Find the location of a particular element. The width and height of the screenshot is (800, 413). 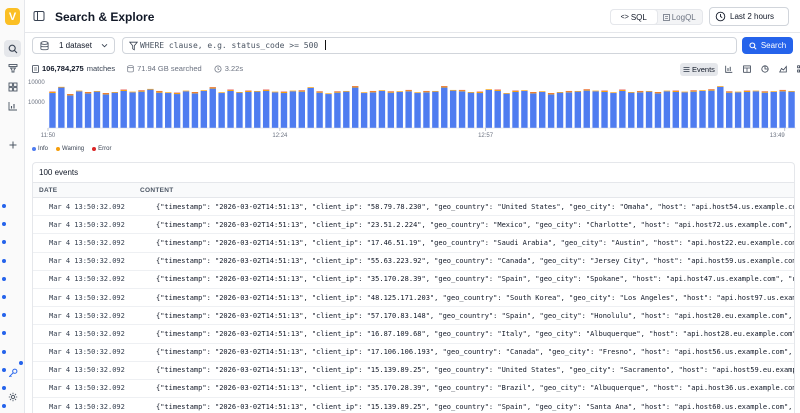

query-language-switch: <> SQL LogQL is located at coordinates (656, 17).